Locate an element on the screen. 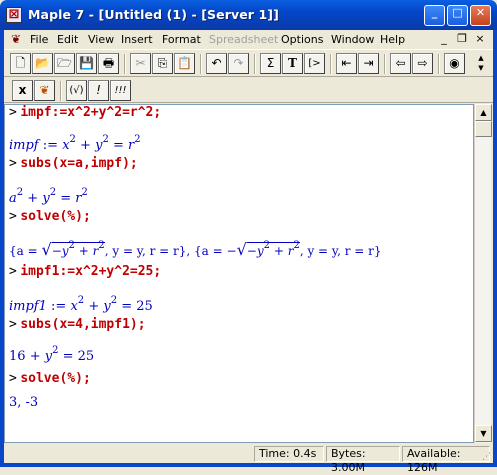 The height and width of the screenshot is (475, 497). output-symbol: −y is located at coordinates (60, 251).